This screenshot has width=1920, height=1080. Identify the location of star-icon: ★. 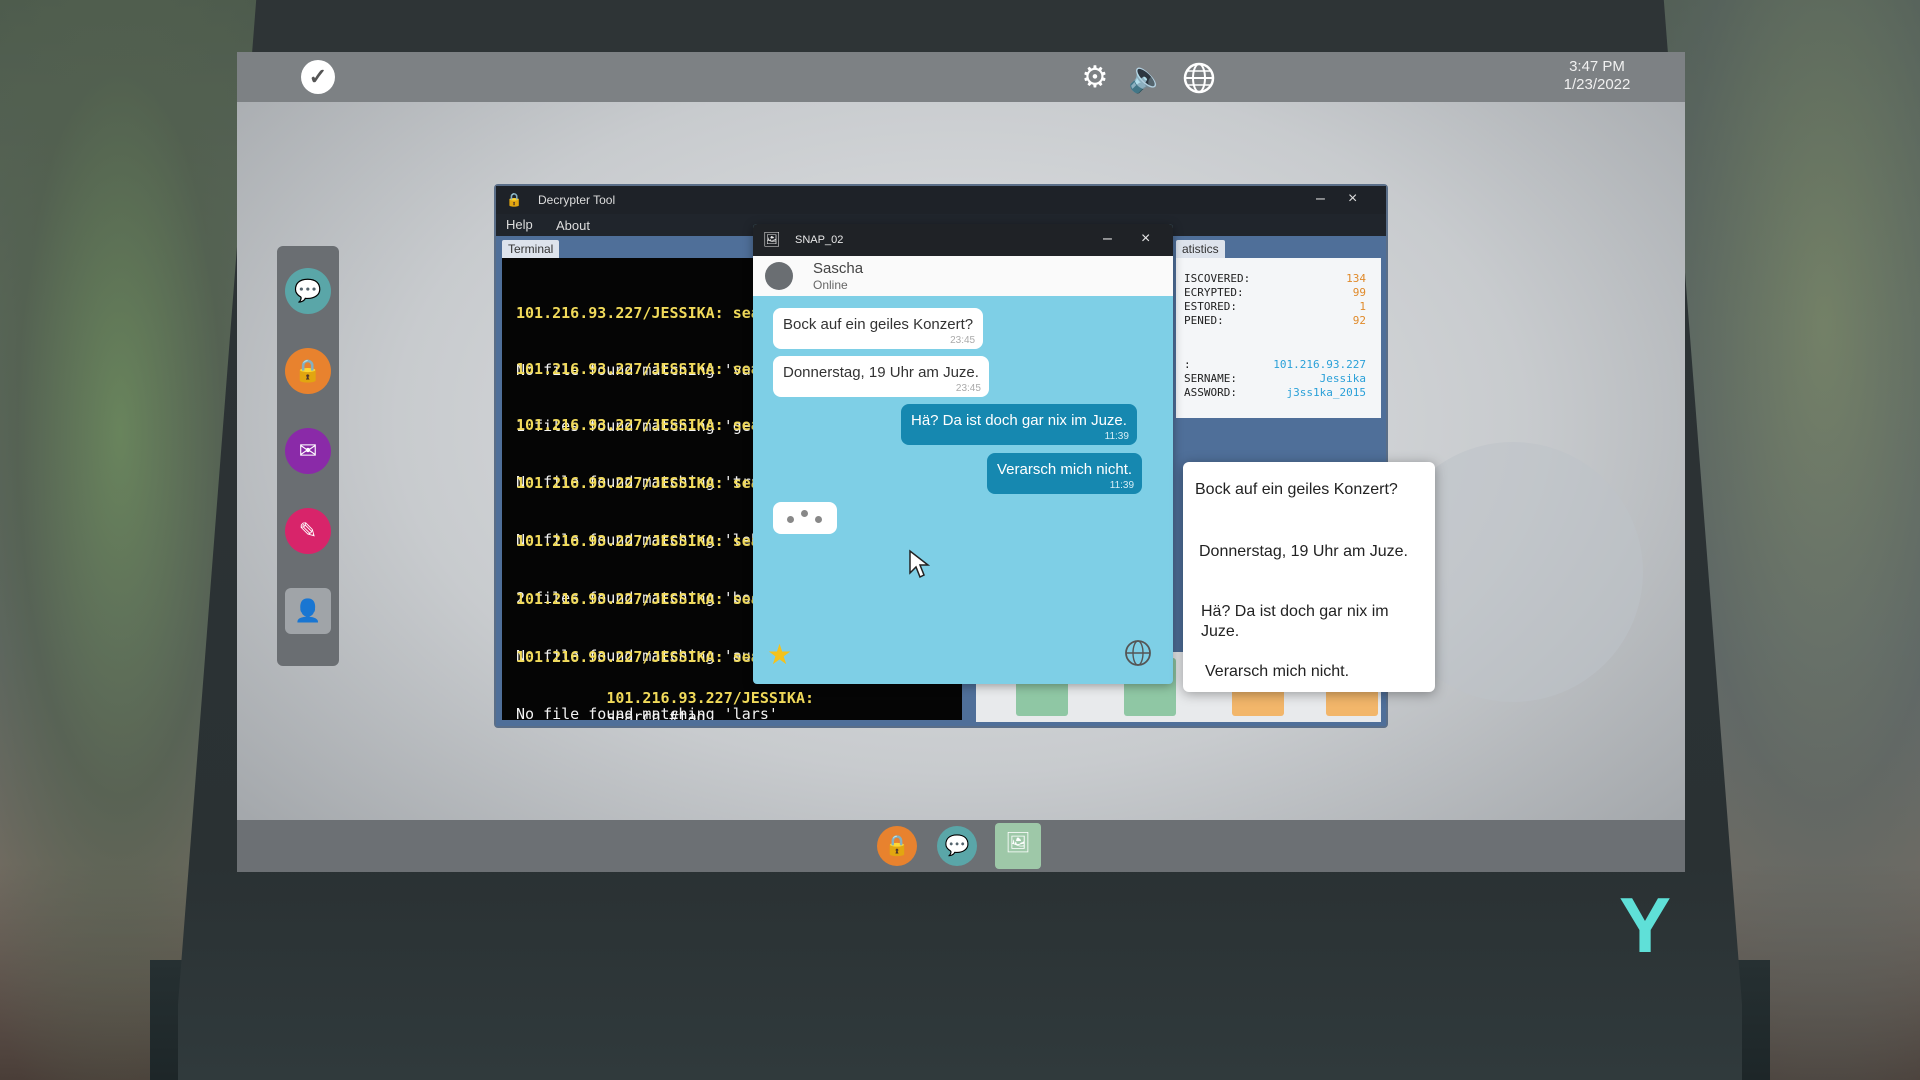
(779, 654).